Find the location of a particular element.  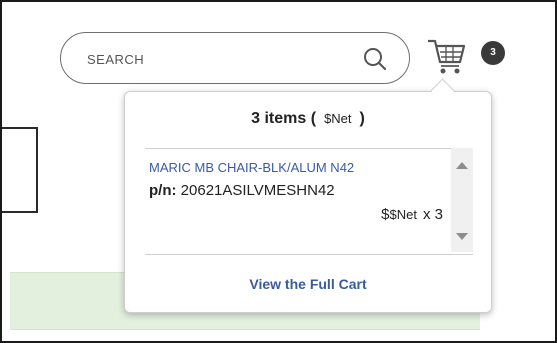

cart-dropdown-header: 3 items ( $Net) is located at coordinates (308, 119).